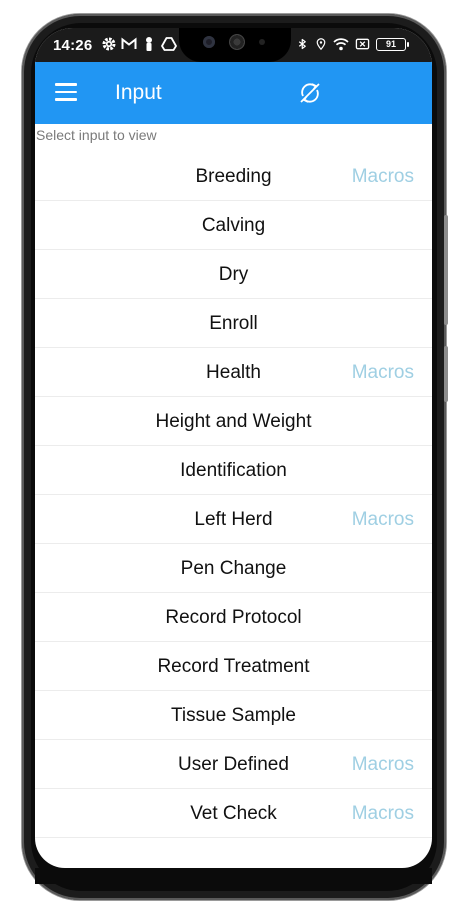 The width and height of the screenshot is (467, 917). I want to click on list-item: User Defined Macros, so click(233, 764).